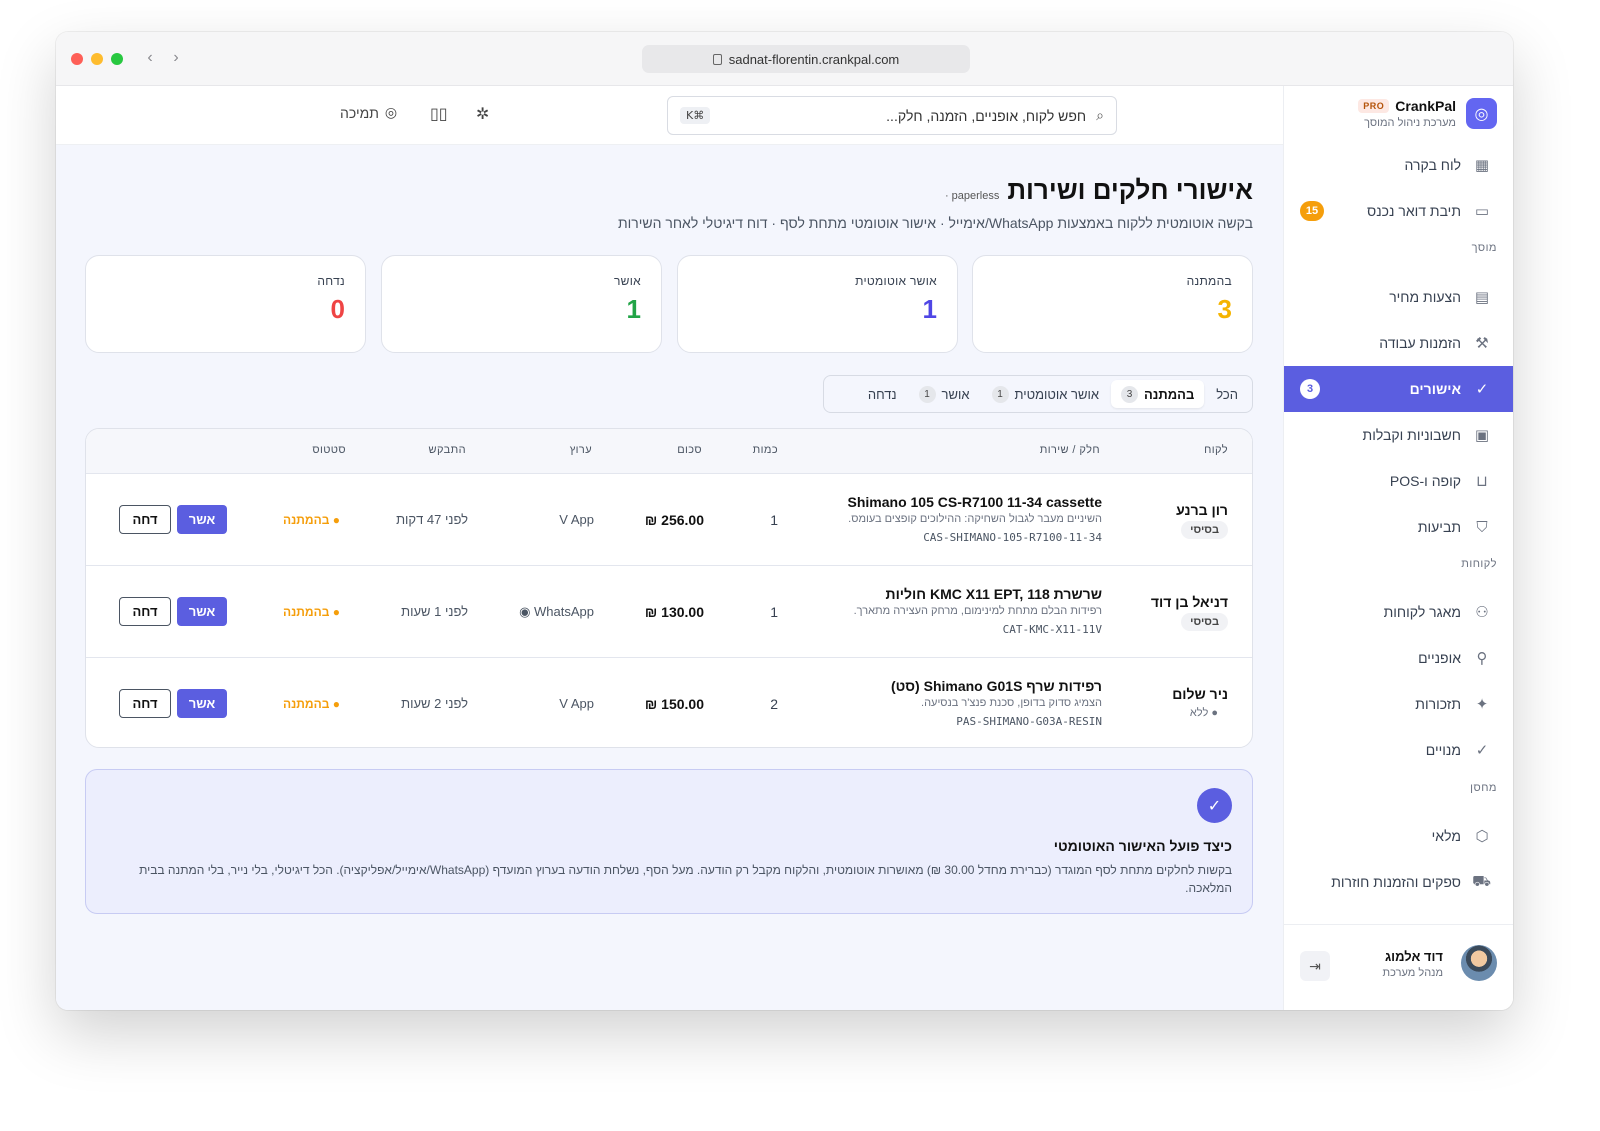  I want to click on part-sku: CAS-SHIMANO-105-R7100-11-34, so click(1012, 537).